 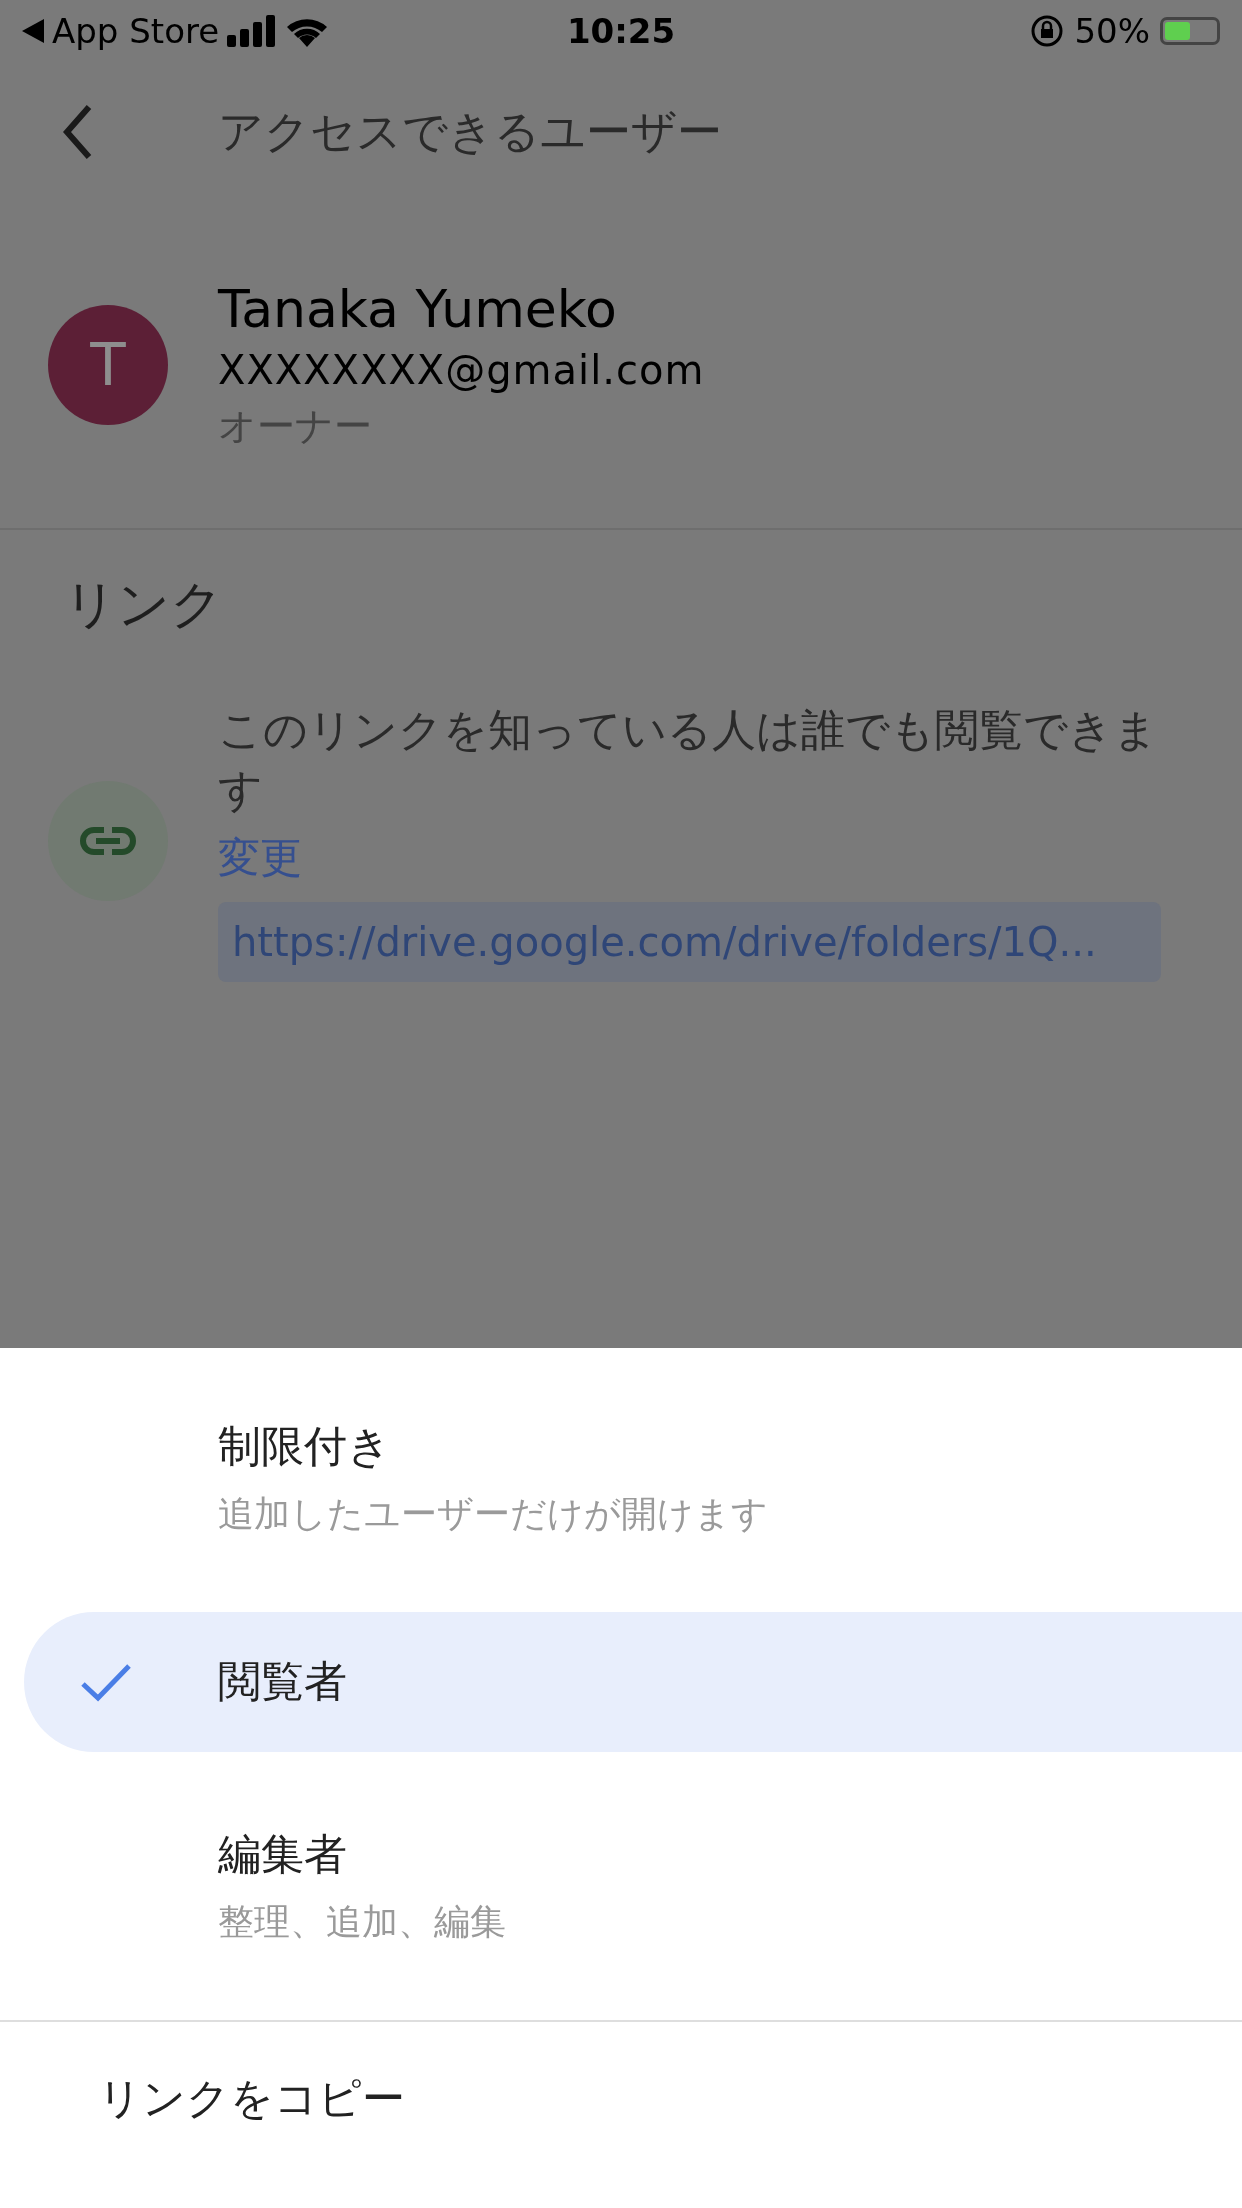 I want to click on back-arrow-icon, so click(x=33, y=31).